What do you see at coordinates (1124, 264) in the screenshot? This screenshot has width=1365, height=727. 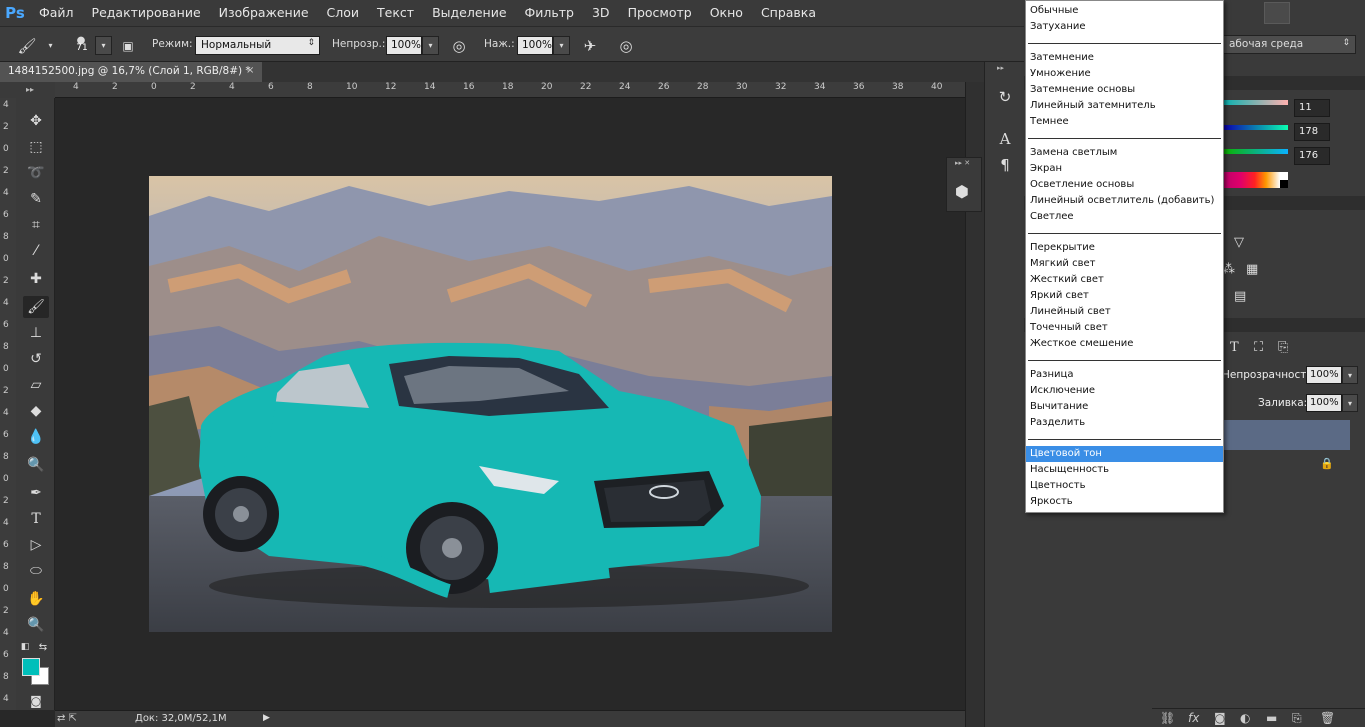 I see `blend-mode-item: Мягкий свет` at bounding box center [1124, 264].